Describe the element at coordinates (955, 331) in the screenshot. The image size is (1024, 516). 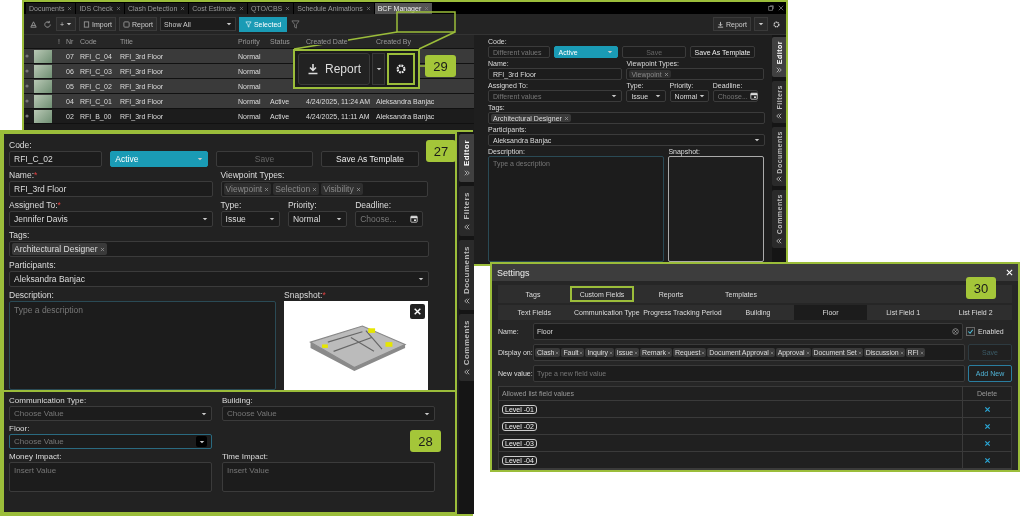
I see `clear-icon` at that location.